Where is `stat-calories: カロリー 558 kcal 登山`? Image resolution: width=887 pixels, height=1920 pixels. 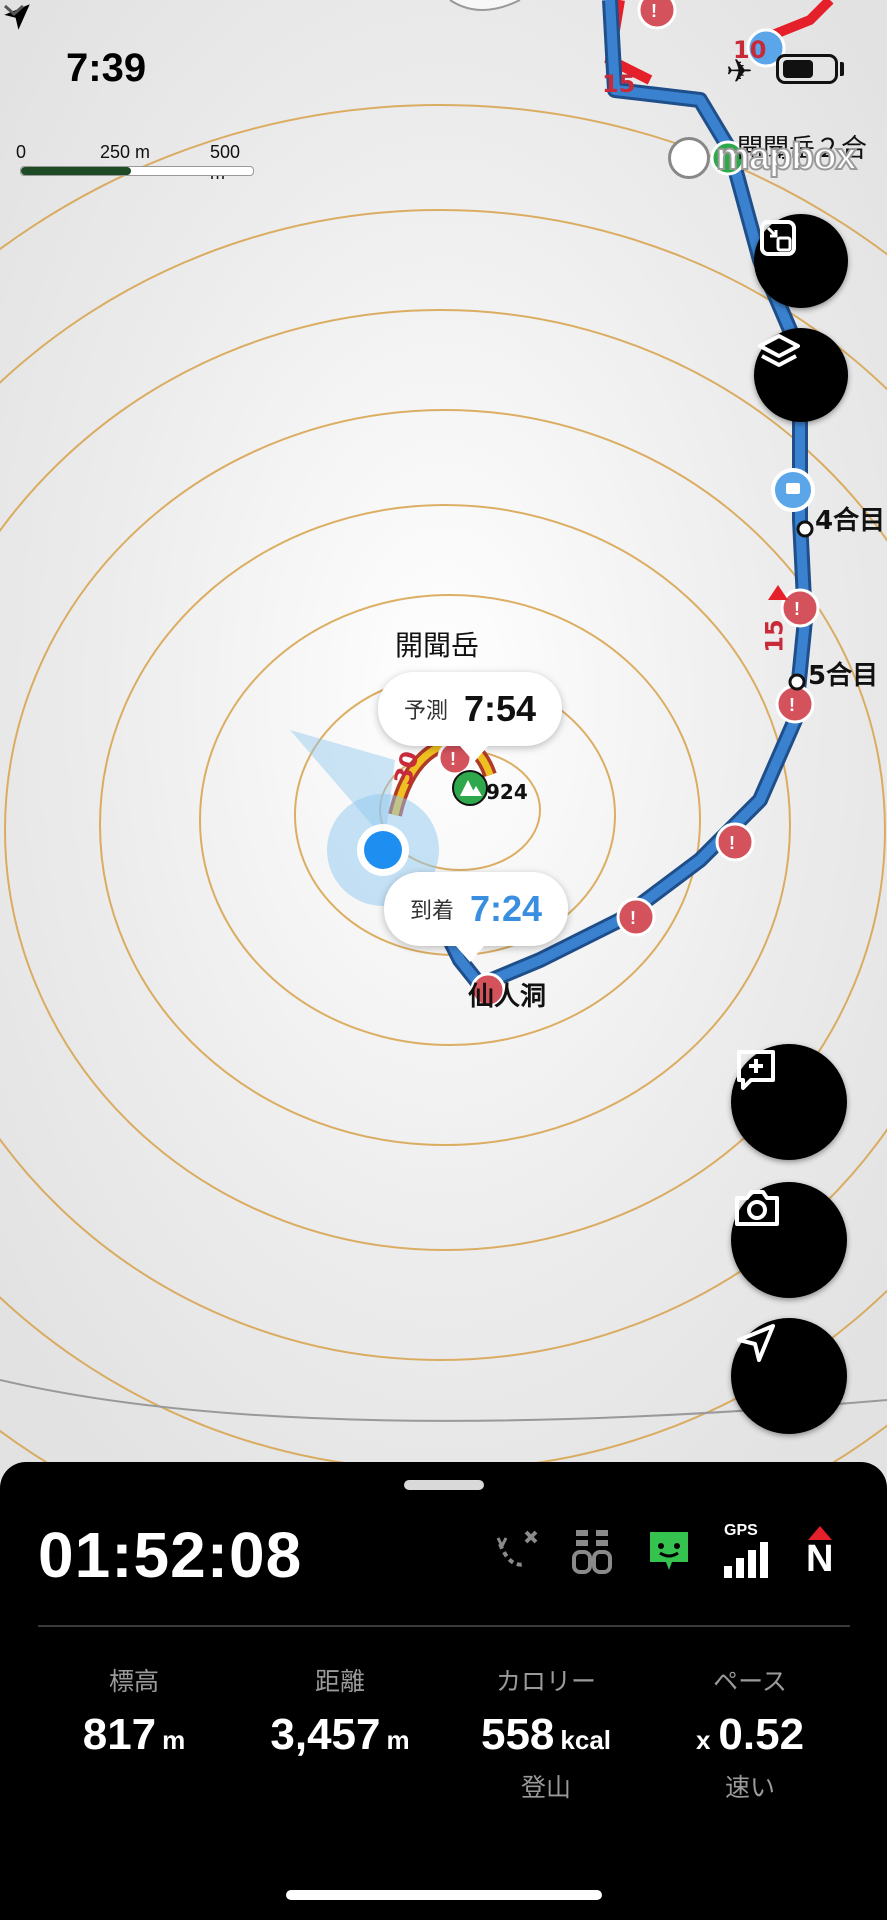 stat-calories: カロリー 558 kcal 登山 is located at coordinates (546, 1733).